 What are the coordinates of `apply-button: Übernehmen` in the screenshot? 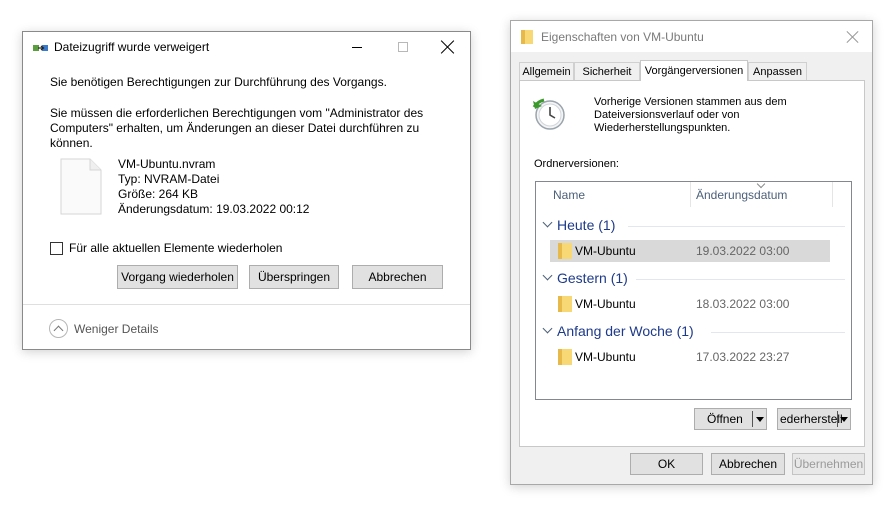 It's located at (828, 464).